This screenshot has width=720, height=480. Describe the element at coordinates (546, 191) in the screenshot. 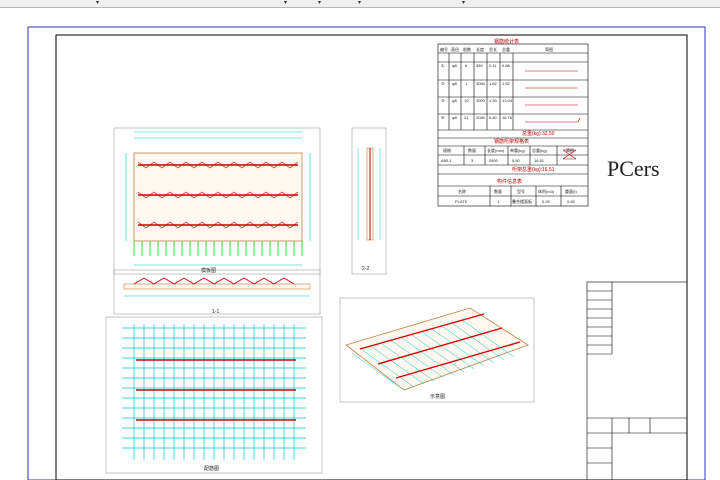

I see `table3-header: 体积(m3)` at that location.